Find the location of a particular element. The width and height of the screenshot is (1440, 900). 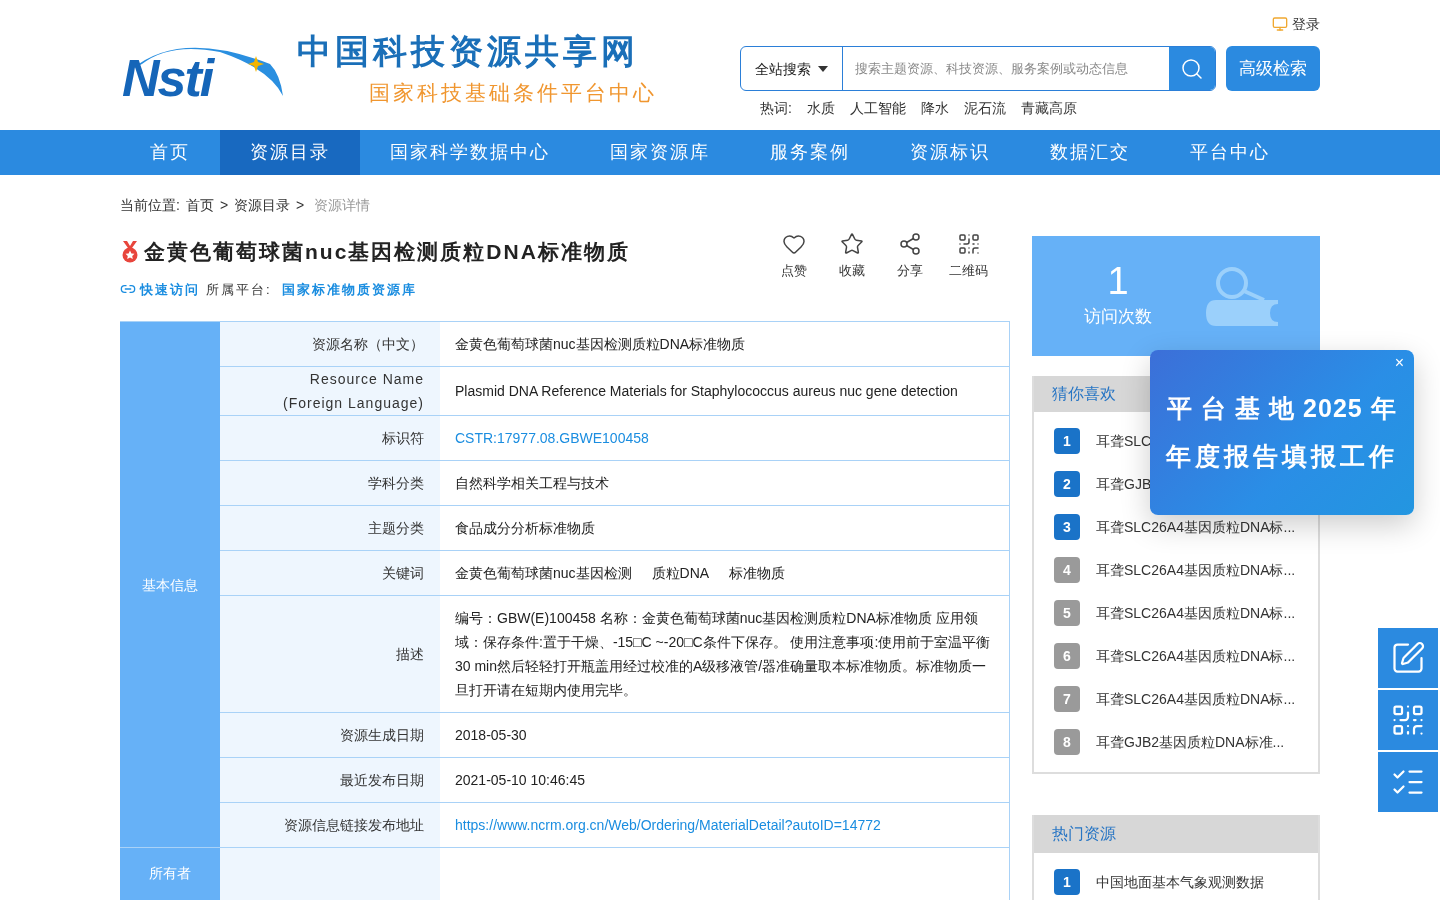

heart-icon is located at coordinates (794, 244).